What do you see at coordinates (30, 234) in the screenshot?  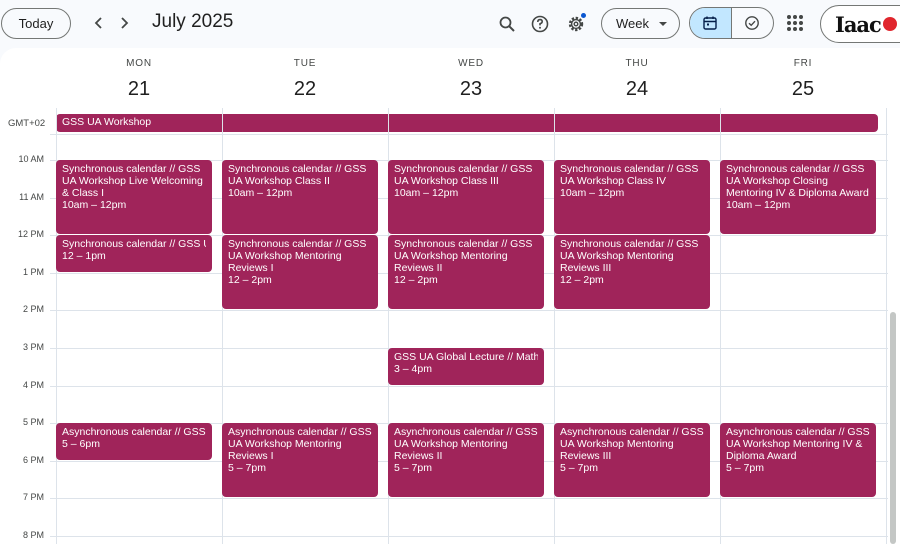 I see `hour-label: 12 PM` at bounding box center [30, 234].